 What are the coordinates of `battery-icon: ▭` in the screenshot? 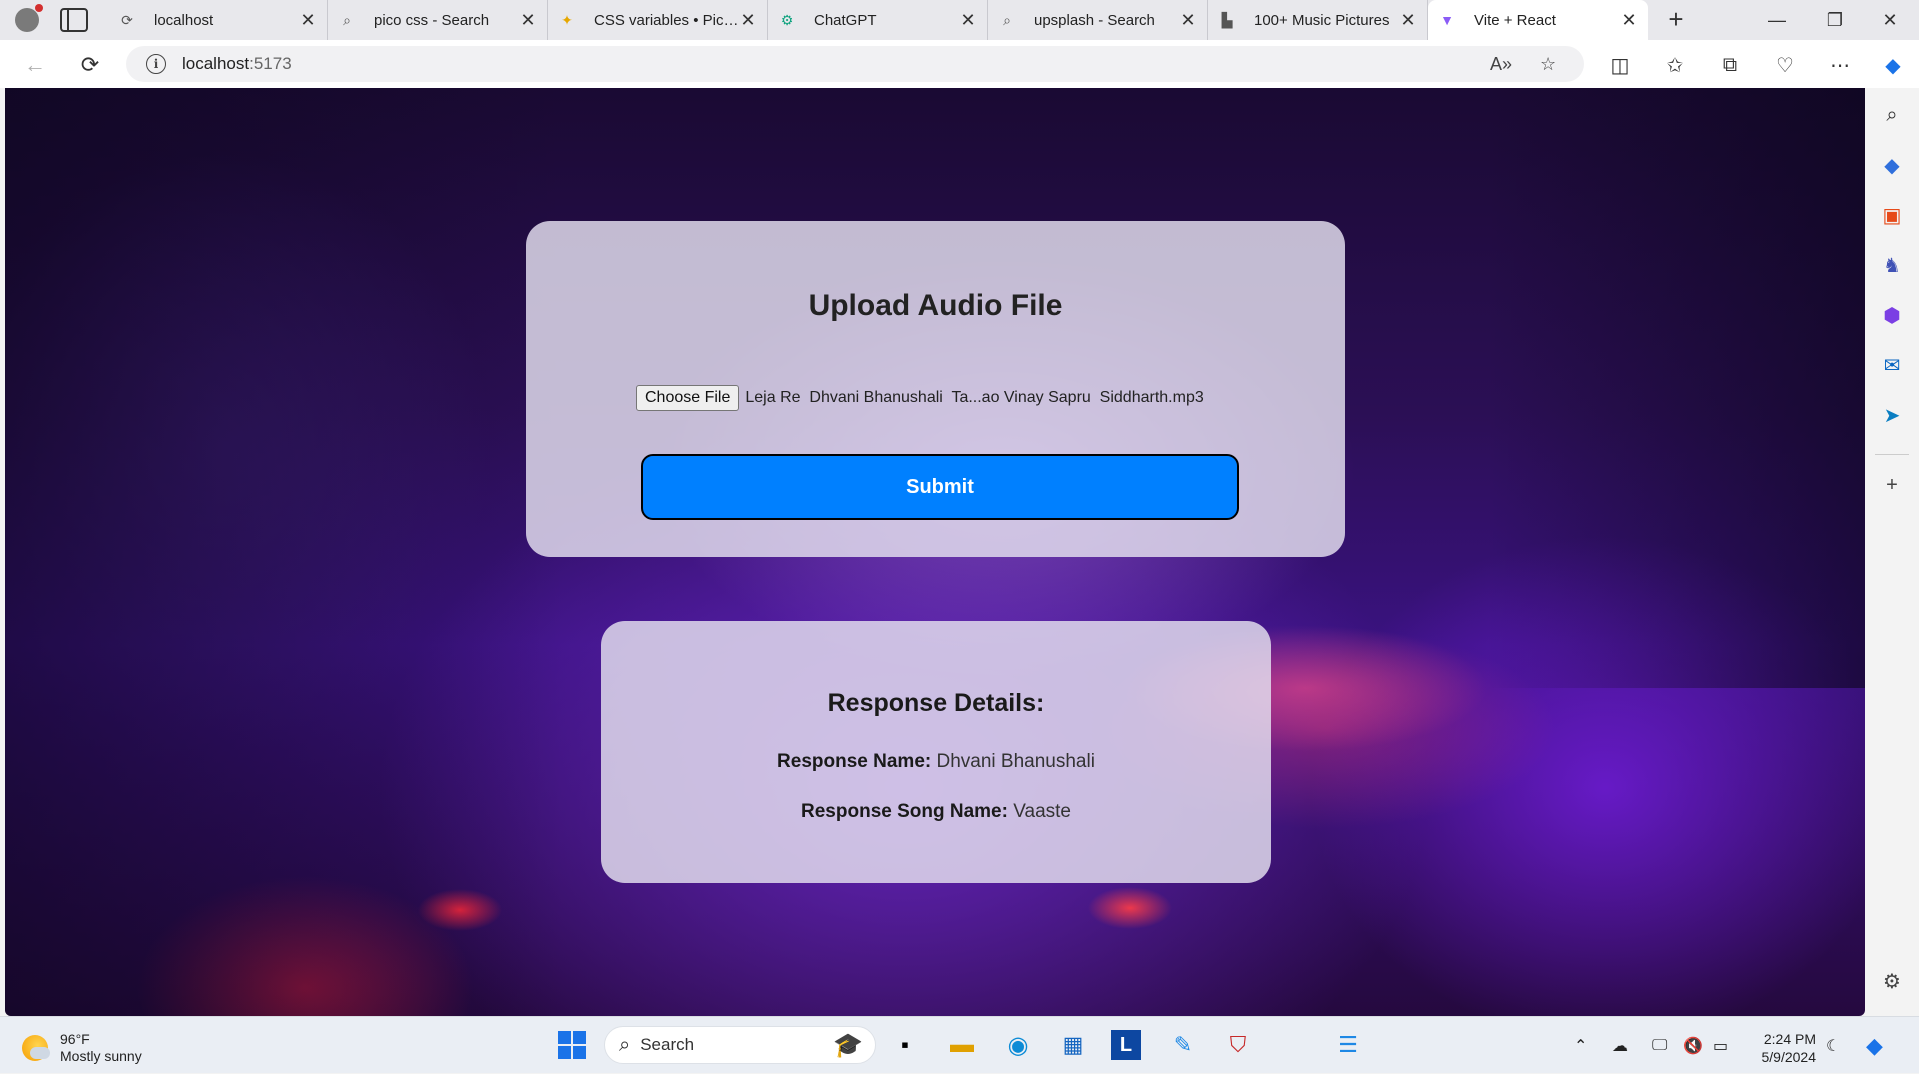 It's located at (1720, 1045).